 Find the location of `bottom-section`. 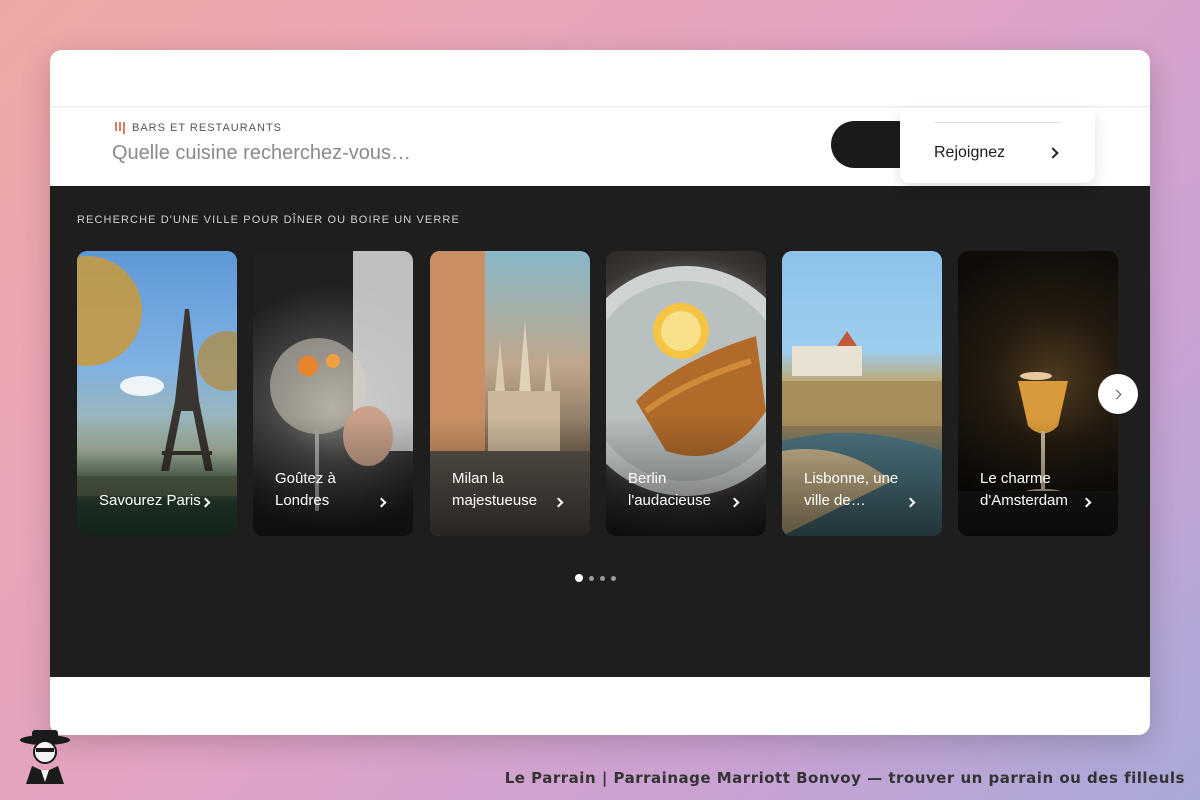

bottom-section is located at coordinates (600, 706).